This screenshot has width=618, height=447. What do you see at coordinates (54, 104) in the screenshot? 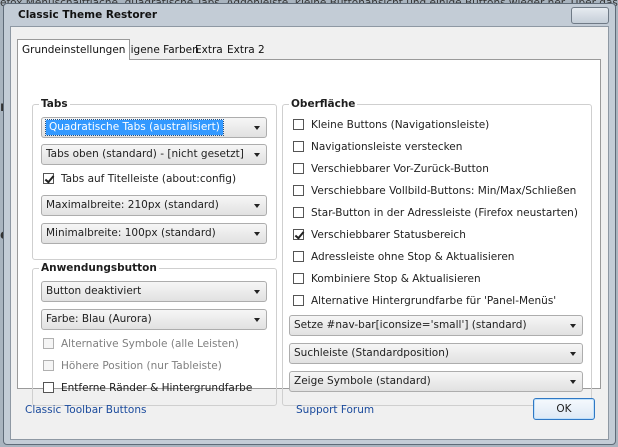
I see `tabs-group-legend: Tabs` at bounding box center [54, 104].